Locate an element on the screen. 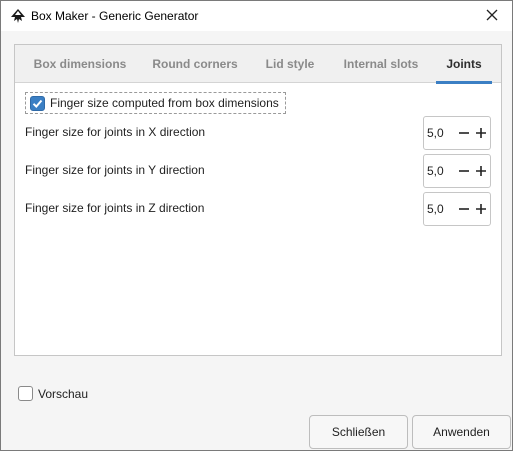  tab-label: Lid style is located at coordinates (290, 64).